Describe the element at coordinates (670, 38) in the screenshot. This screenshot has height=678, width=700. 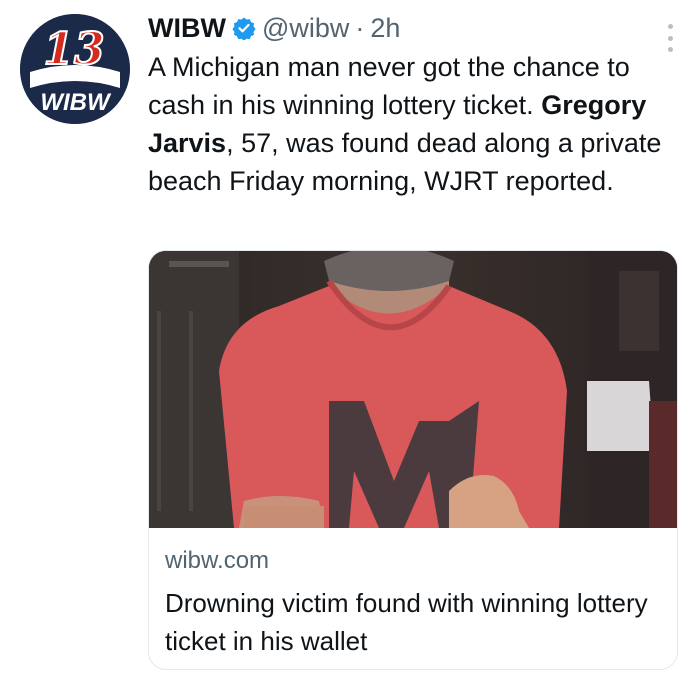
I see `more-vertical-icon` at that location.